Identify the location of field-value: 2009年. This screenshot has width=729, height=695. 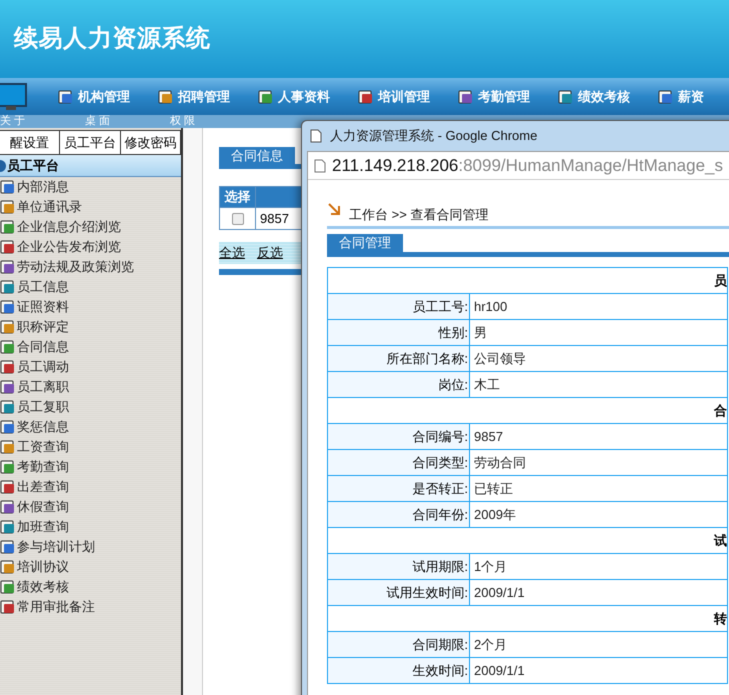
(599, 515).